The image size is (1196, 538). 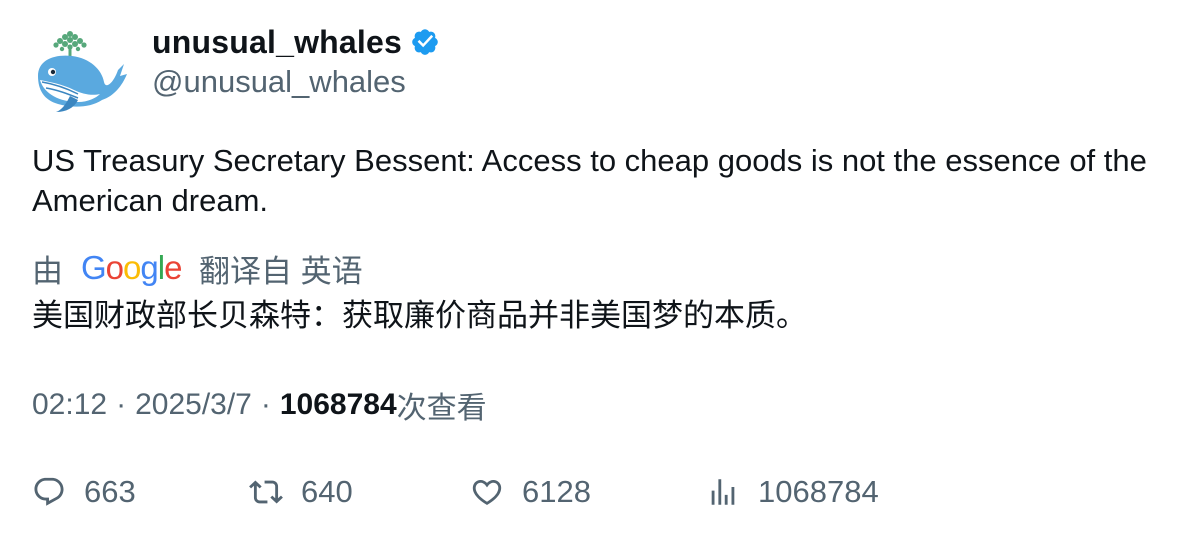 I want to click on views-label: 次查看, so click(x=441, y=408).